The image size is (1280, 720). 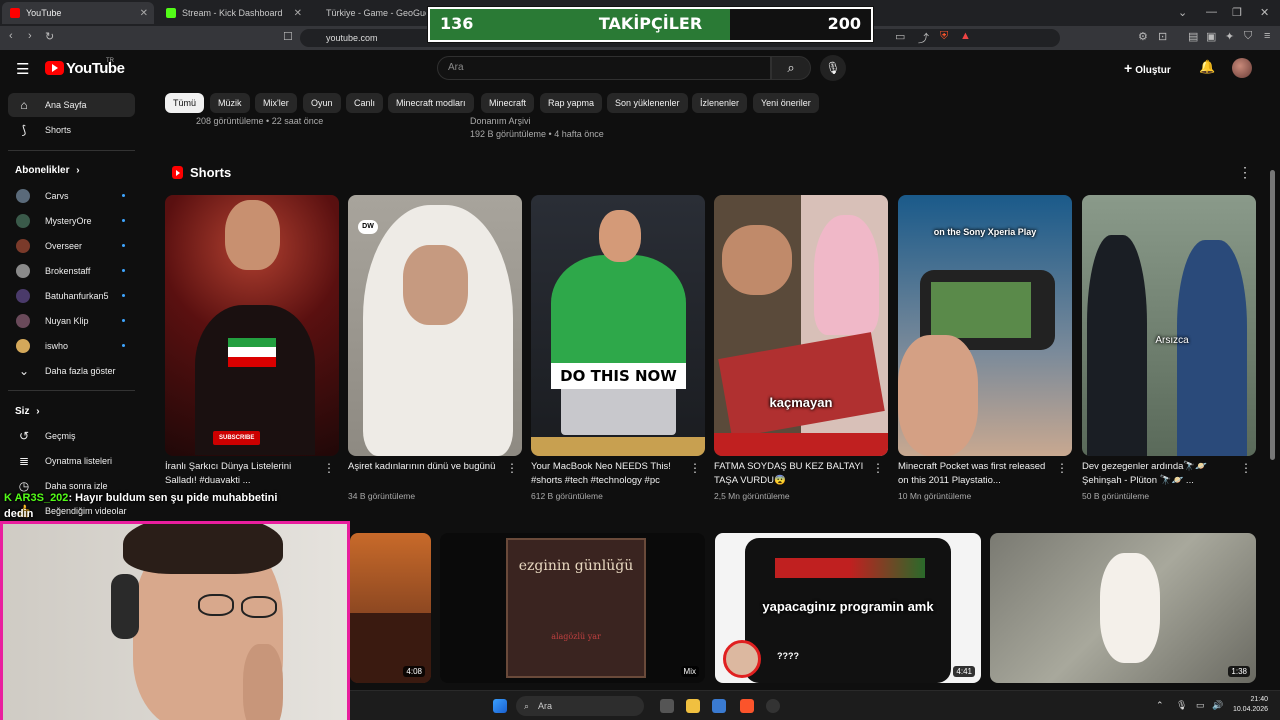 I want to click on short-thumbnail: on the Sony Xperia Play, so click(x=985, y=325).